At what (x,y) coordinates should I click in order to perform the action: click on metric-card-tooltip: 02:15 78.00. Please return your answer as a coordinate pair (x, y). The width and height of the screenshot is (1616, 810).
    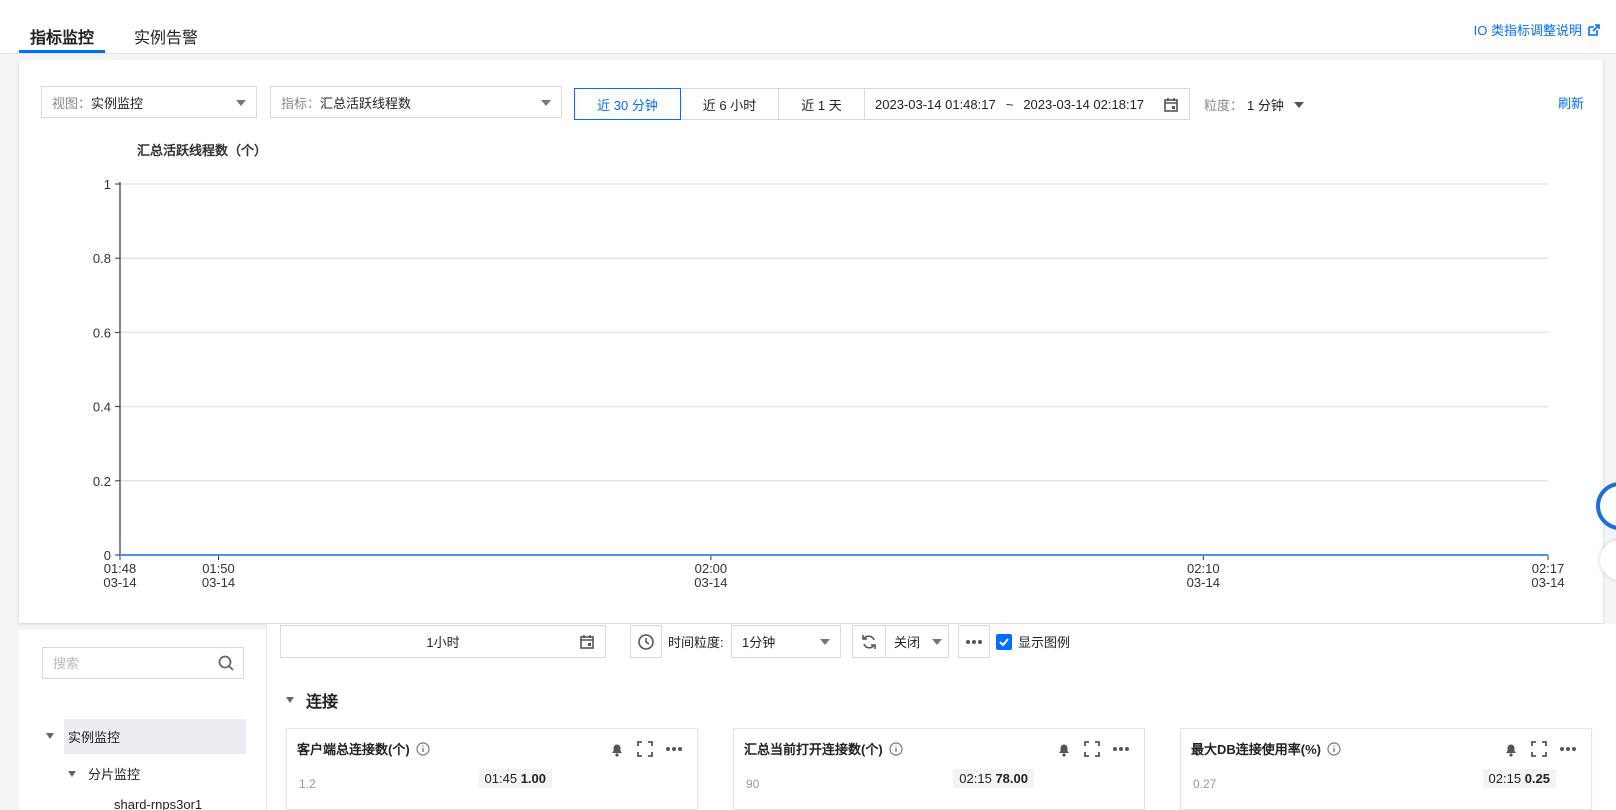
    Looking at the image, I should click on (993, 778).